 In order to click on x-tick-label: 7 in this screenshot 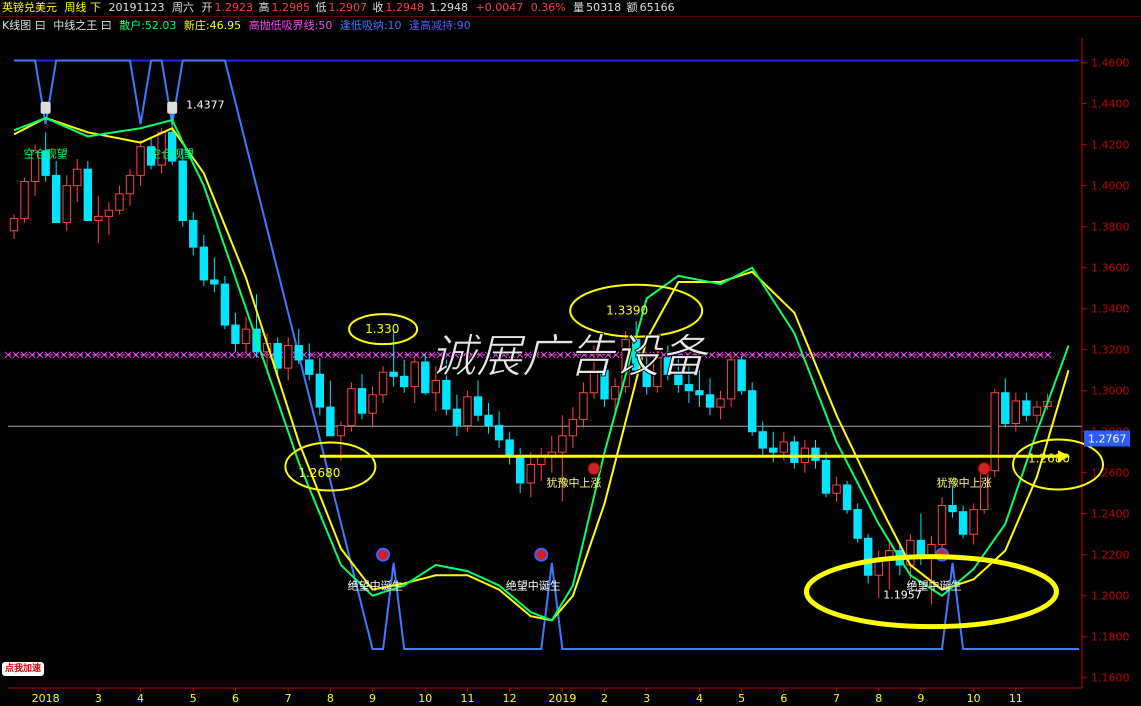, I will do `click(288, 698)`.